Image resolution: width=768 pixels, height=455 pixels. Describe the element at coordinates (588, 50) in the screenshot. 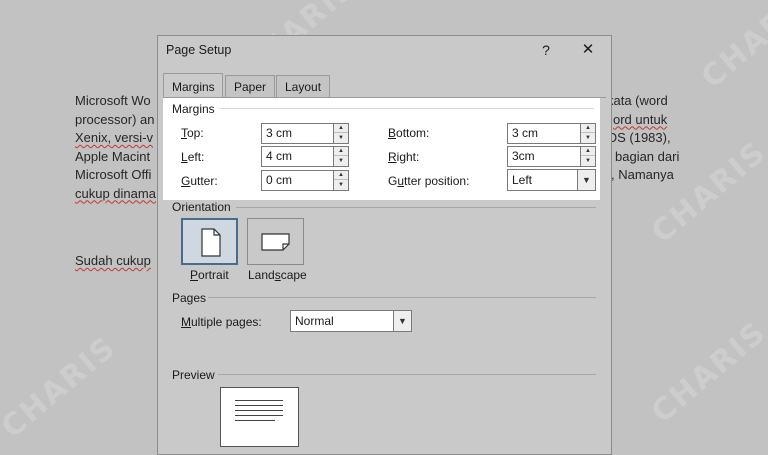

I see `close-button: ✕` at that location.